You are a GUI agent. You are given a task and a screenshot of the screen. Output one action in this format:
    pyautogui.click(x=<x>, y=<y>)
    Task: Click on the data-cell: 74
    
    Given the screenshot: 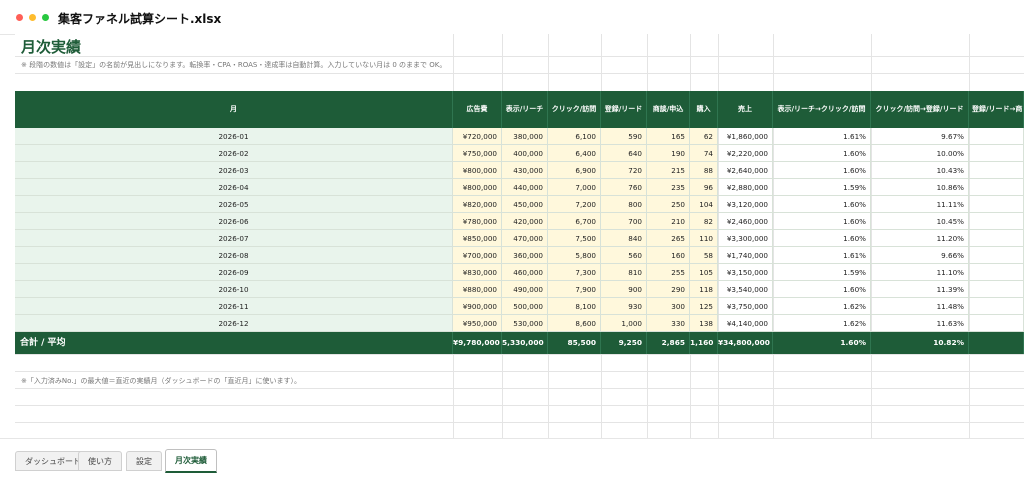 What is the action you would take?
    pyautogui.click(x=704, y=153)
    